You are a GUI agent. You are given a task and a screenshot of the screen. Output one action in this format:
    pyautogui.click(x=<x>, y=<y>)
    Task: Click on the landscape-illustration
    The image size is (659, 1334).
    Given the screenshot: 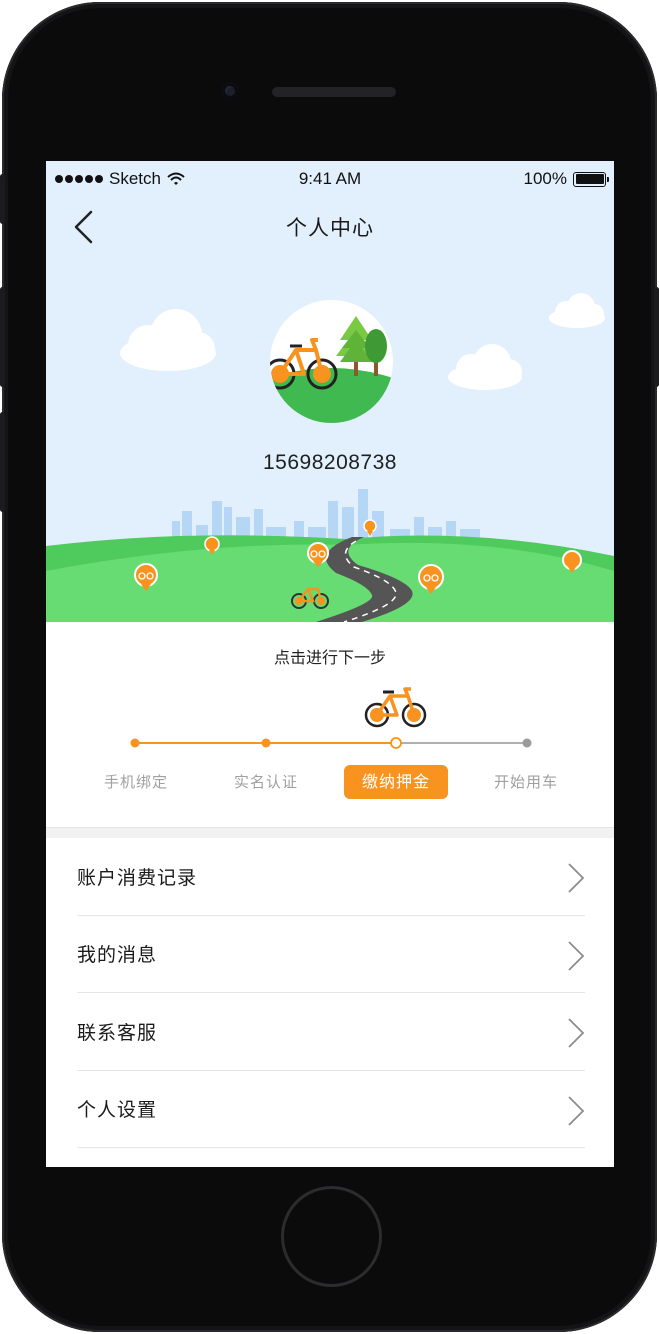 What is the action you would take?
    pyautogui.click(x=330, y=555)
    